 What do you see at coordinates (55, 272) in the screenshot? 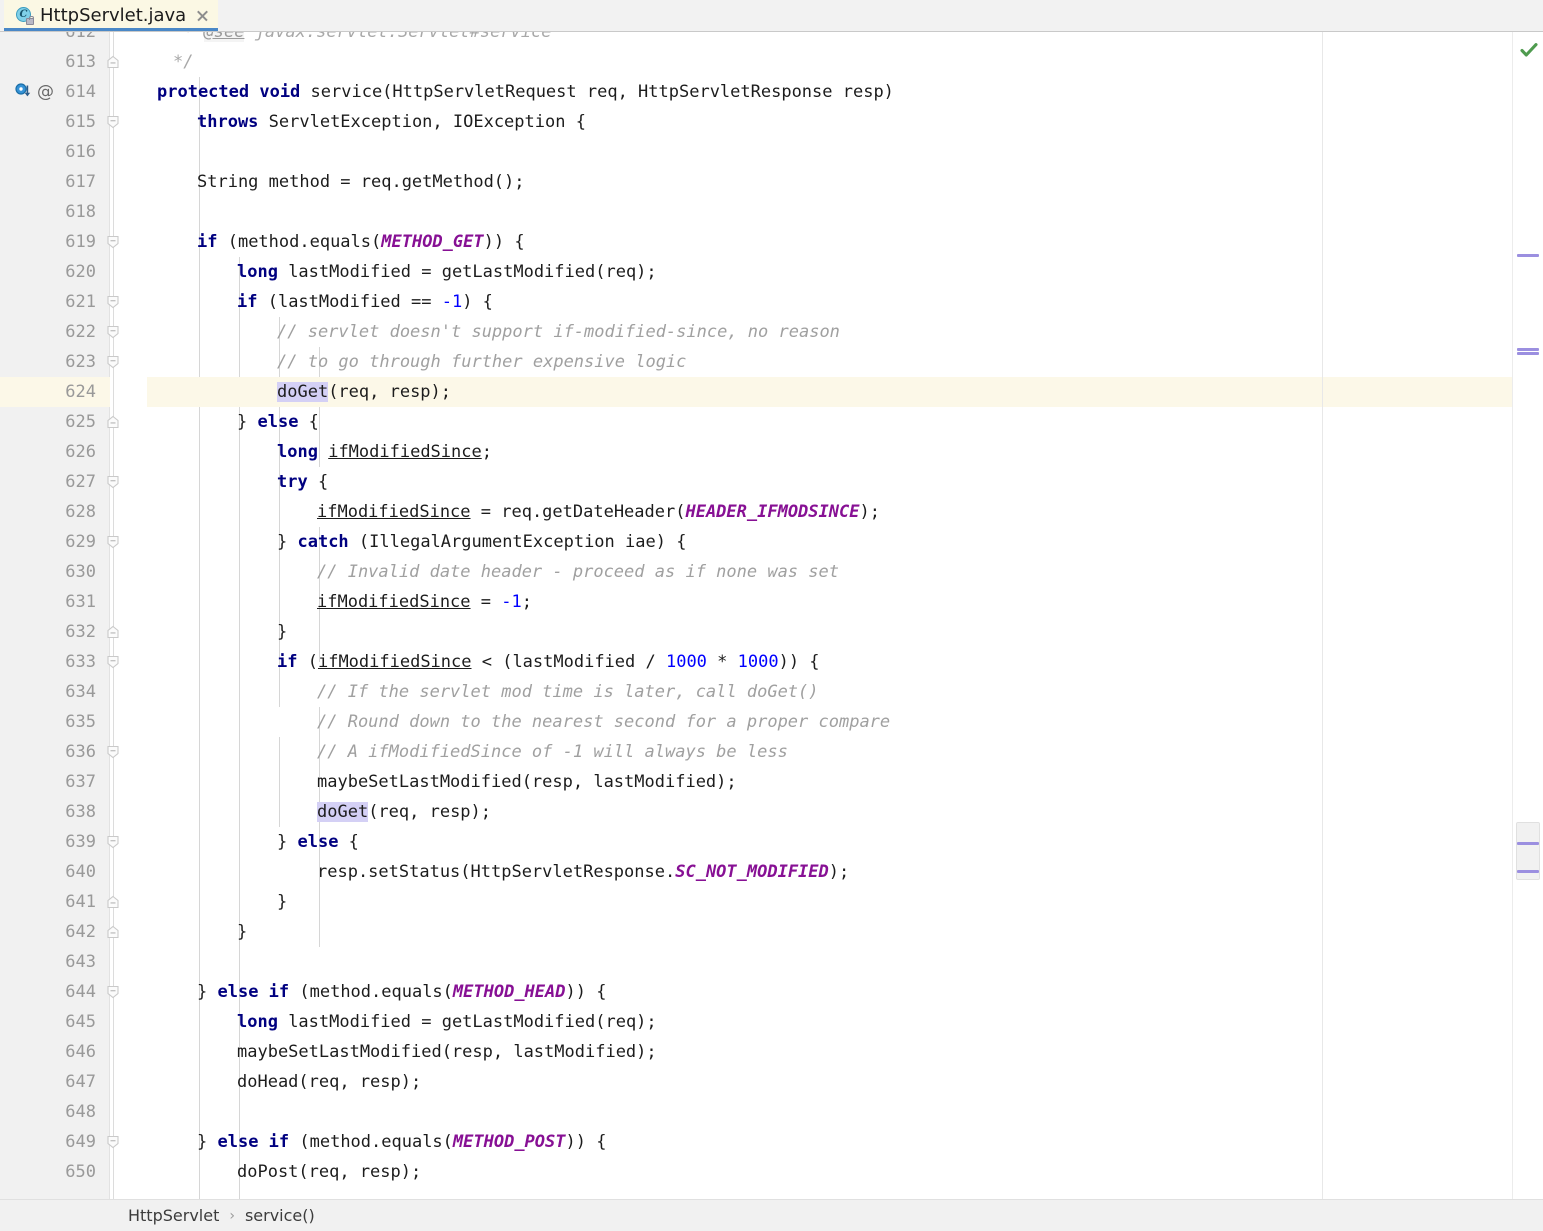
I see `line-number: 620` at bounding box center [55, 272].